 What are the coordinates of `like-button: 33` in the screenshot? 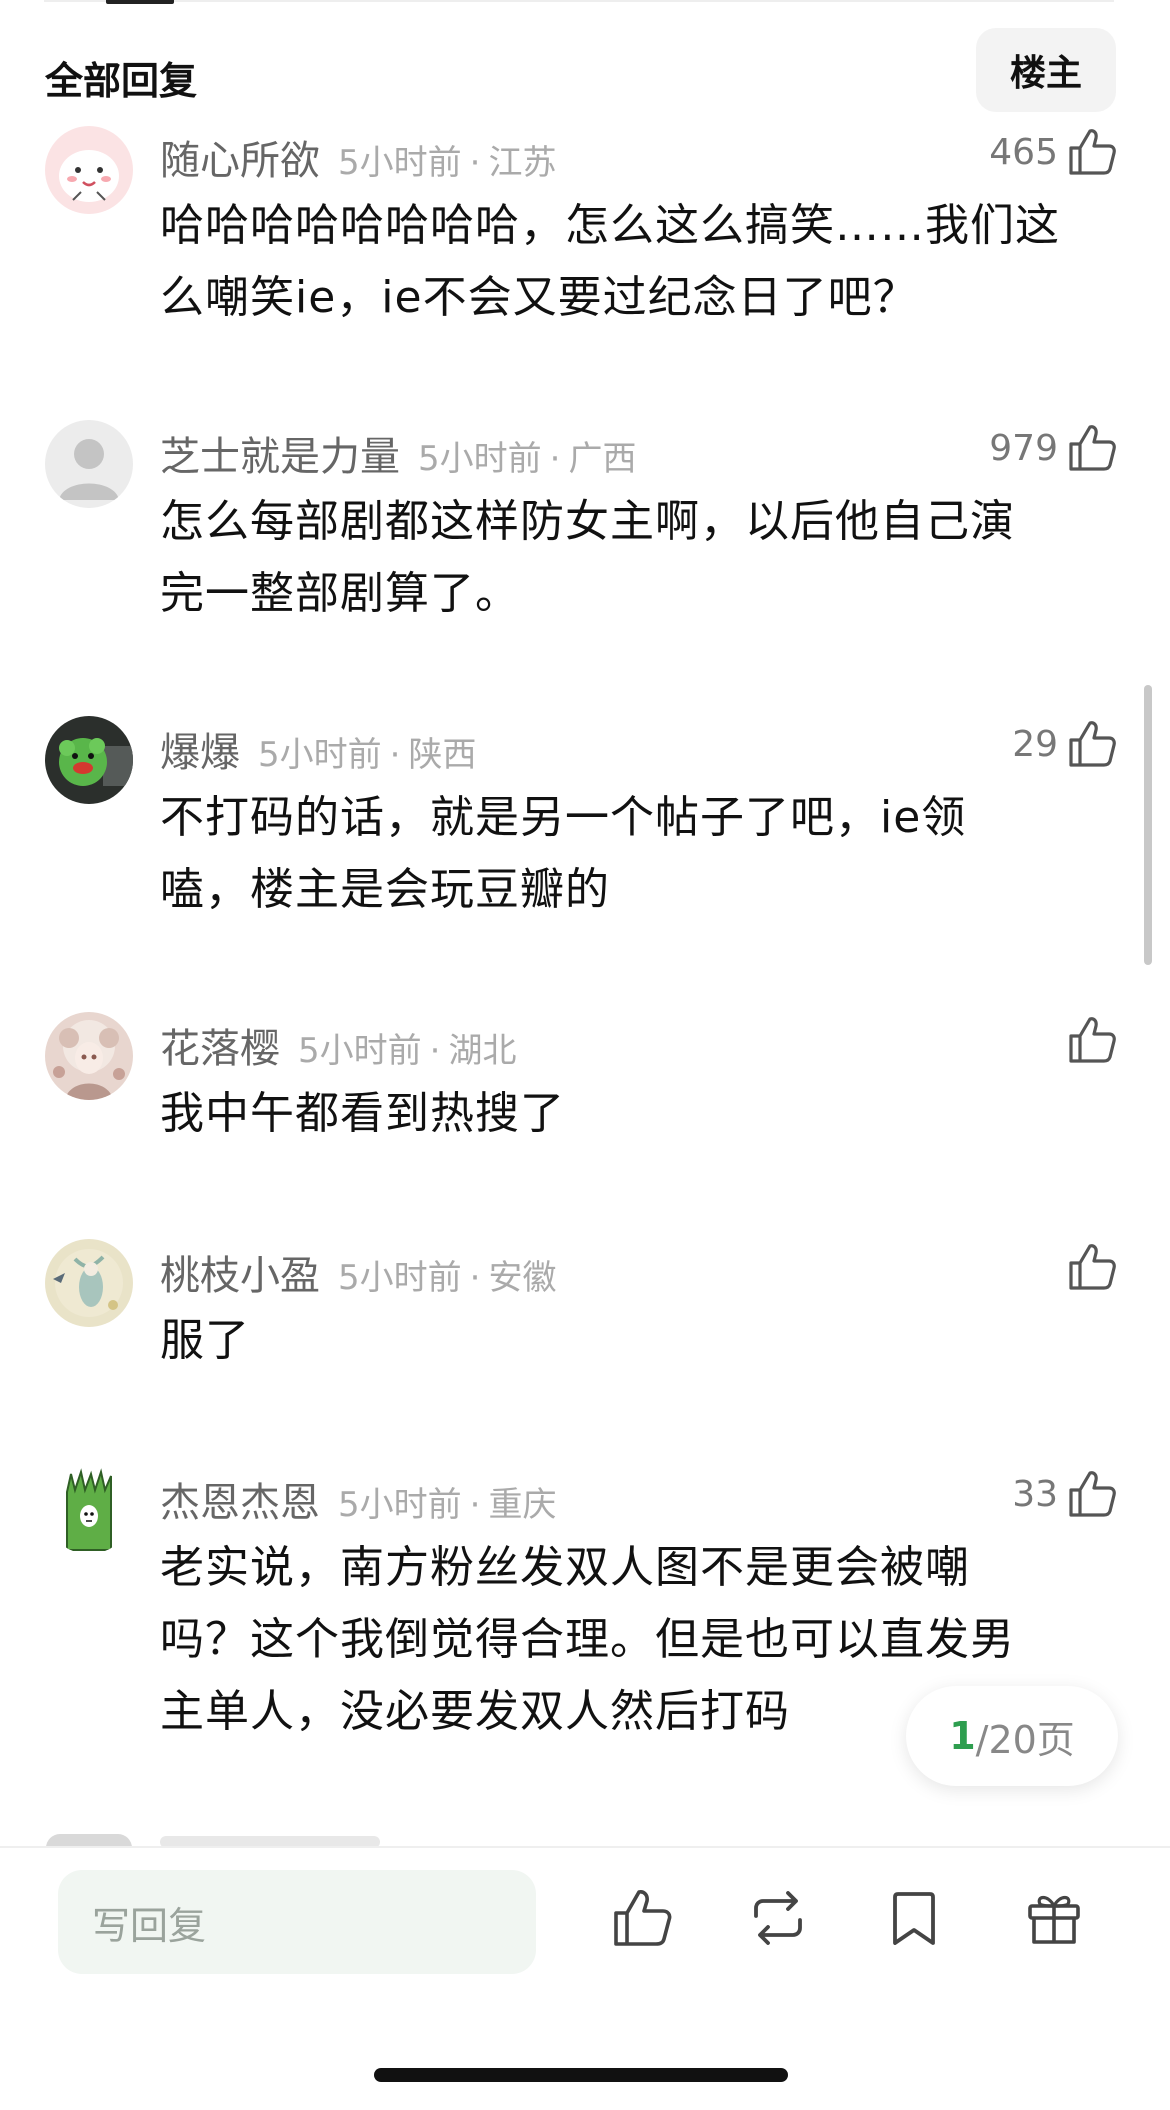 It's located at (1065, 1494).